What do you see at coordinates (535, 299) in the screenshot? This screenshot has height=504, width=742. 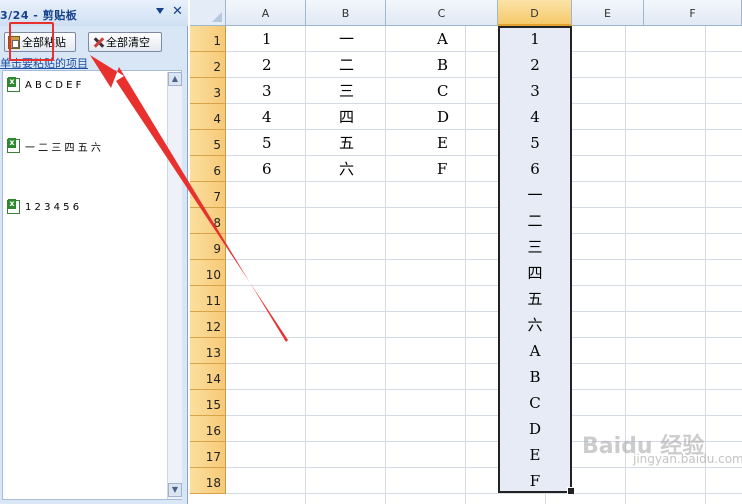 I see `cell-d: 五` at bounding box center [535, 299].